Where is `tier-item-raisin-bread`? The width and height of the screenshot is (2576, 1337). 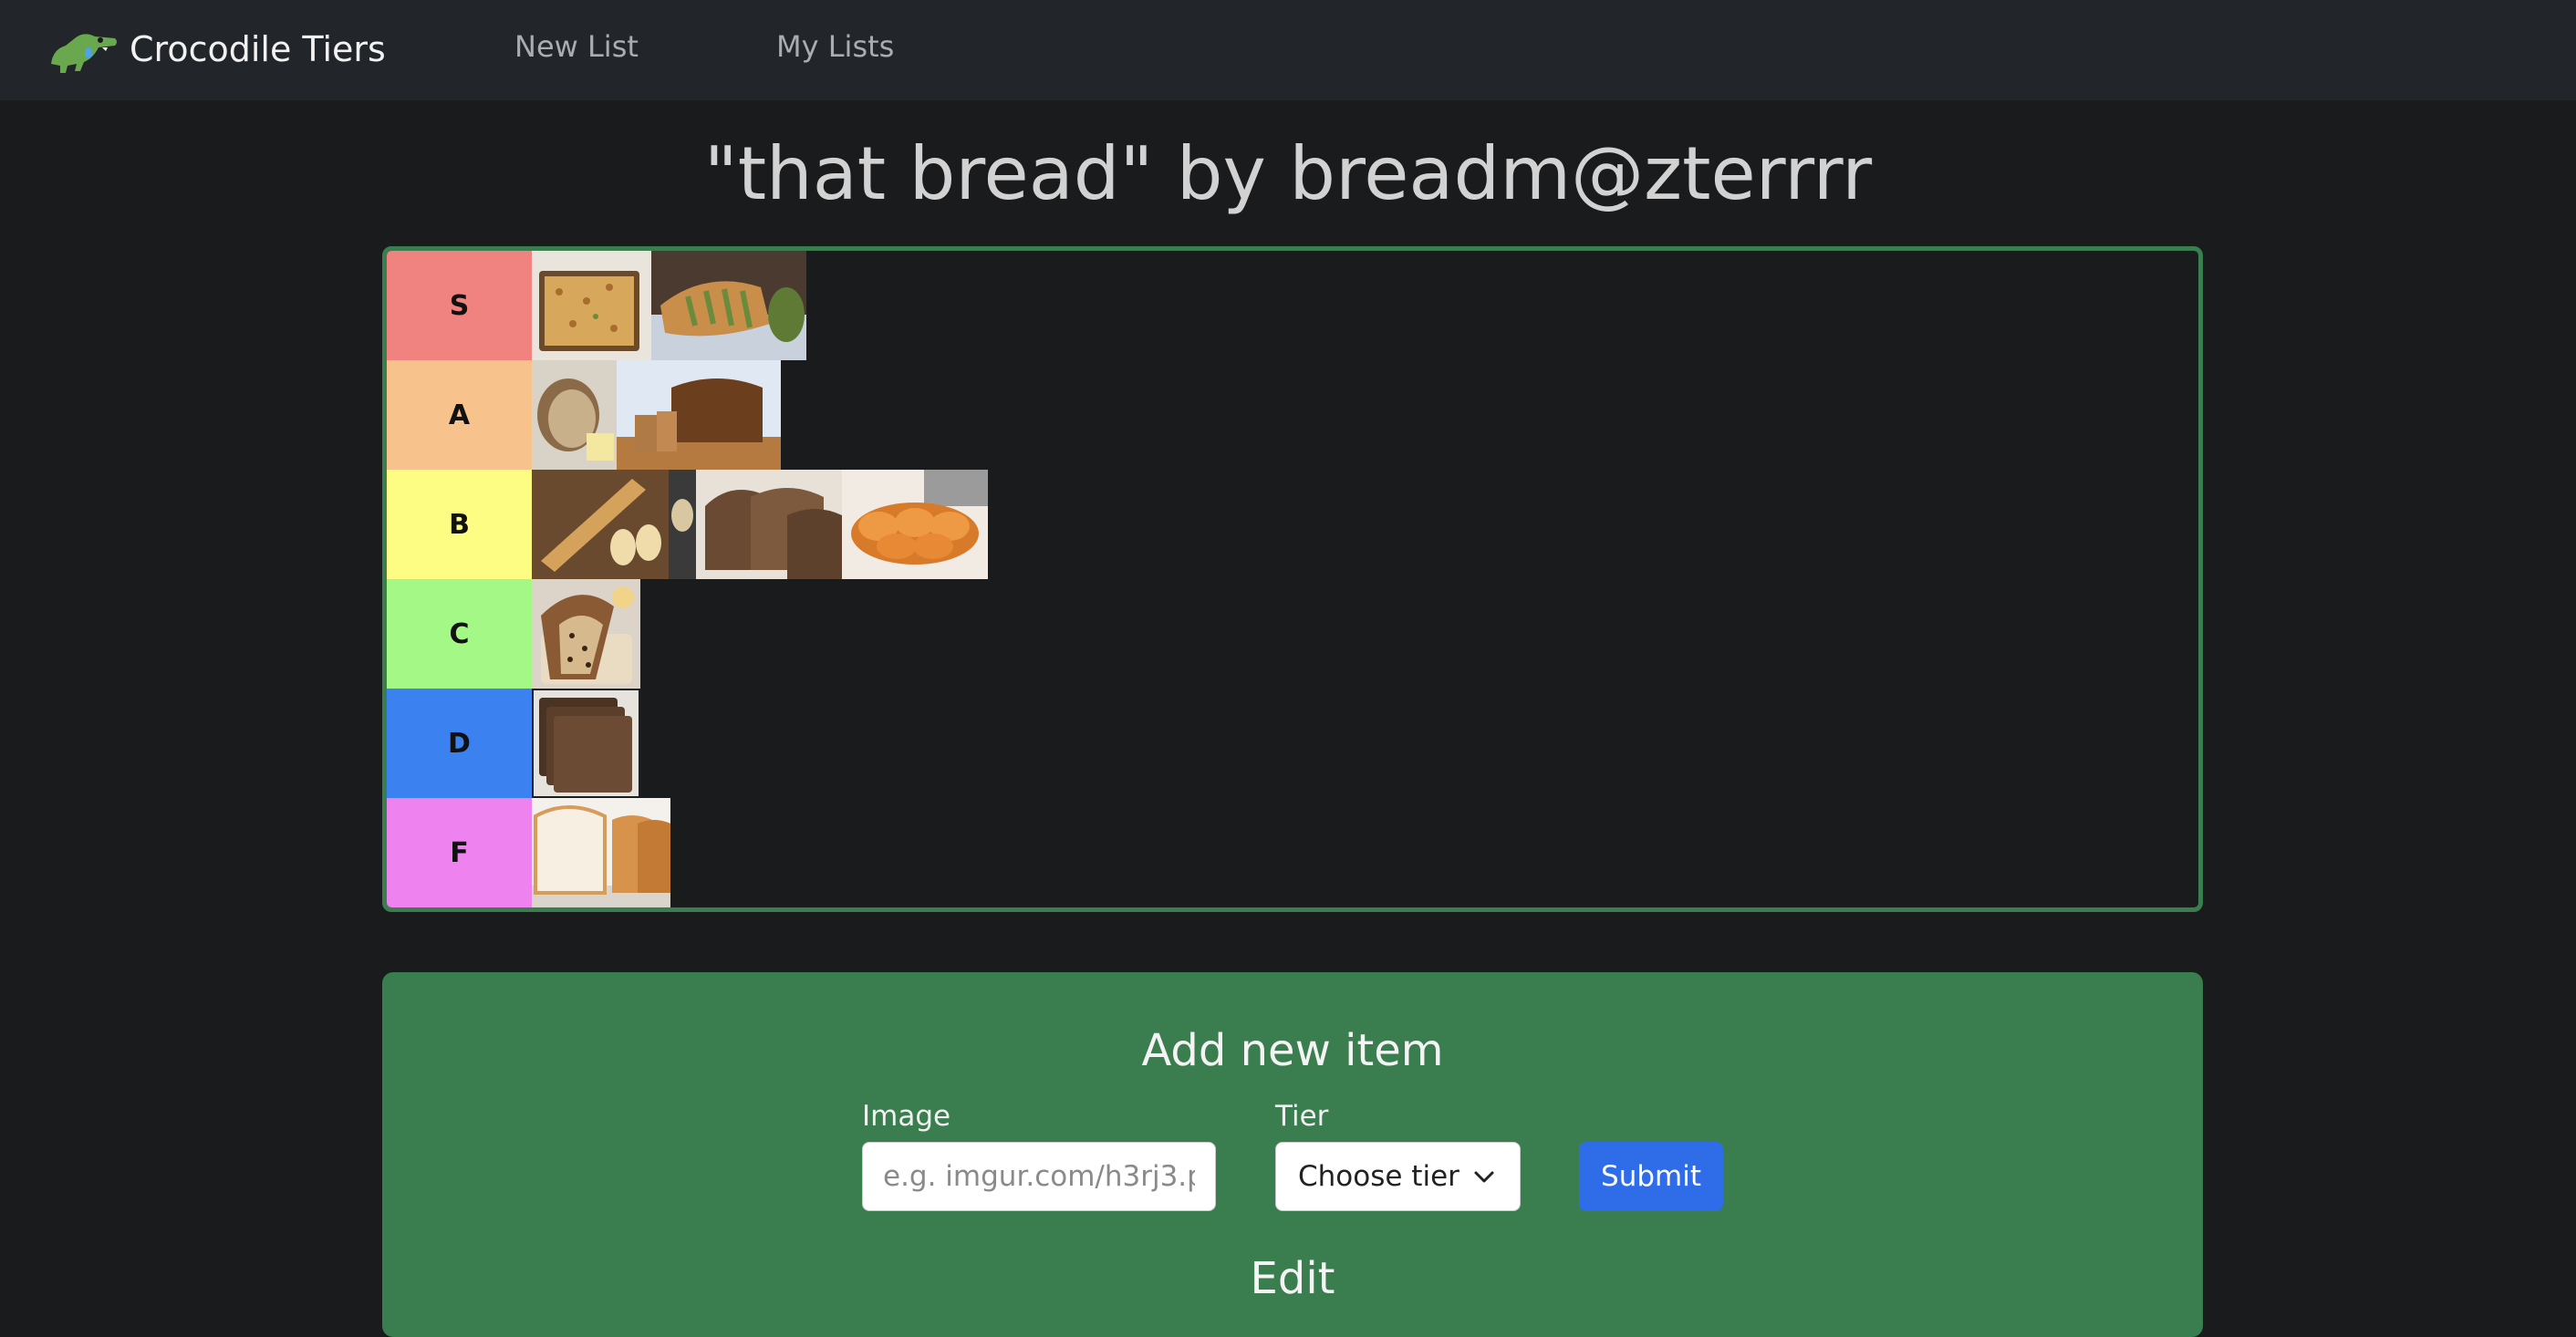
tier-item-raisin-bread is located at coordinates (586, 634).